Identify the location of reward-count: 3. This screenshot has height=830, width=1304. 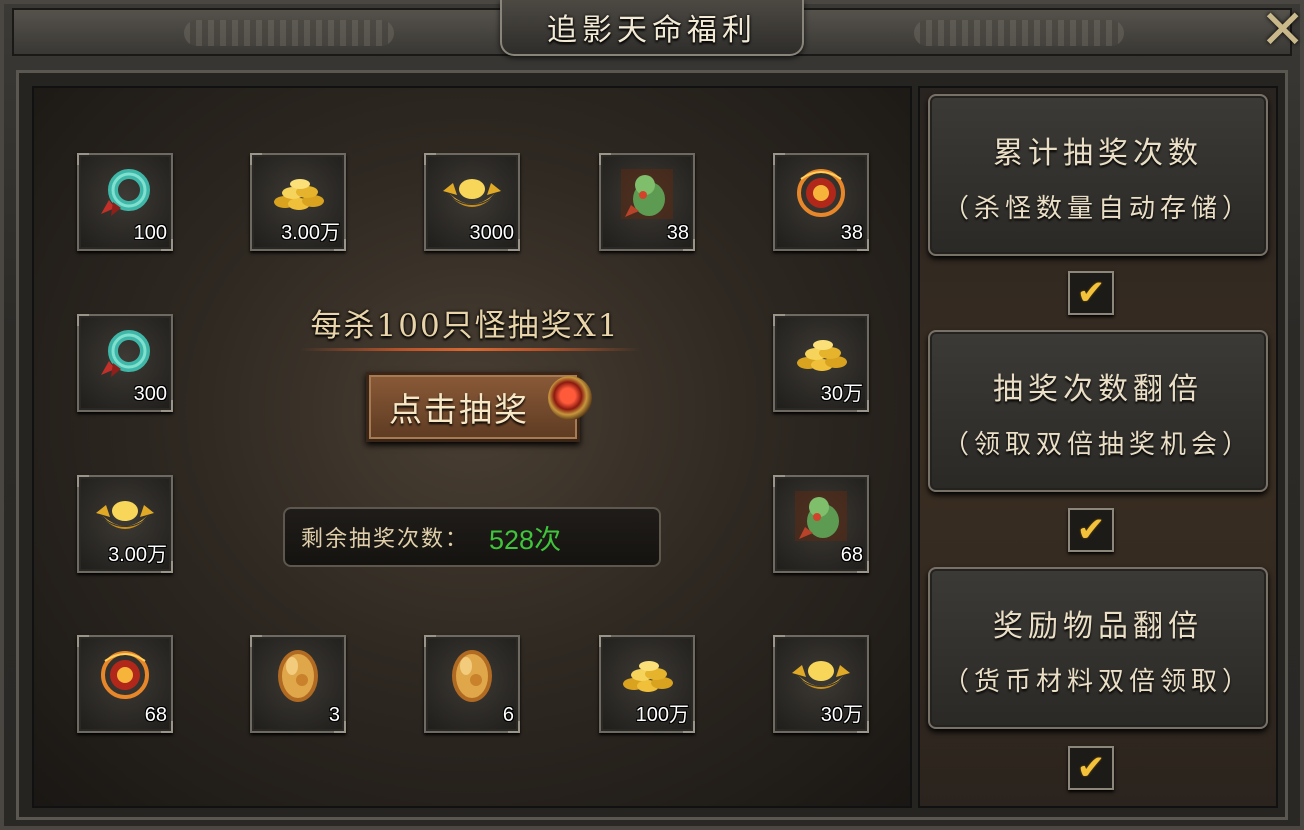
(334, 715).